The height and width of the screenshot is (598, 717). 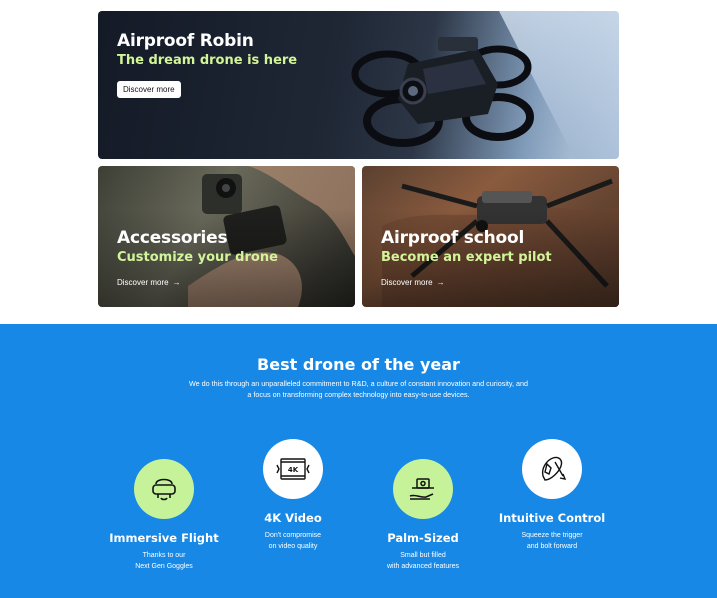 I want to click on feature-desc-line: Don't compromise, so click(x=293, y=535).